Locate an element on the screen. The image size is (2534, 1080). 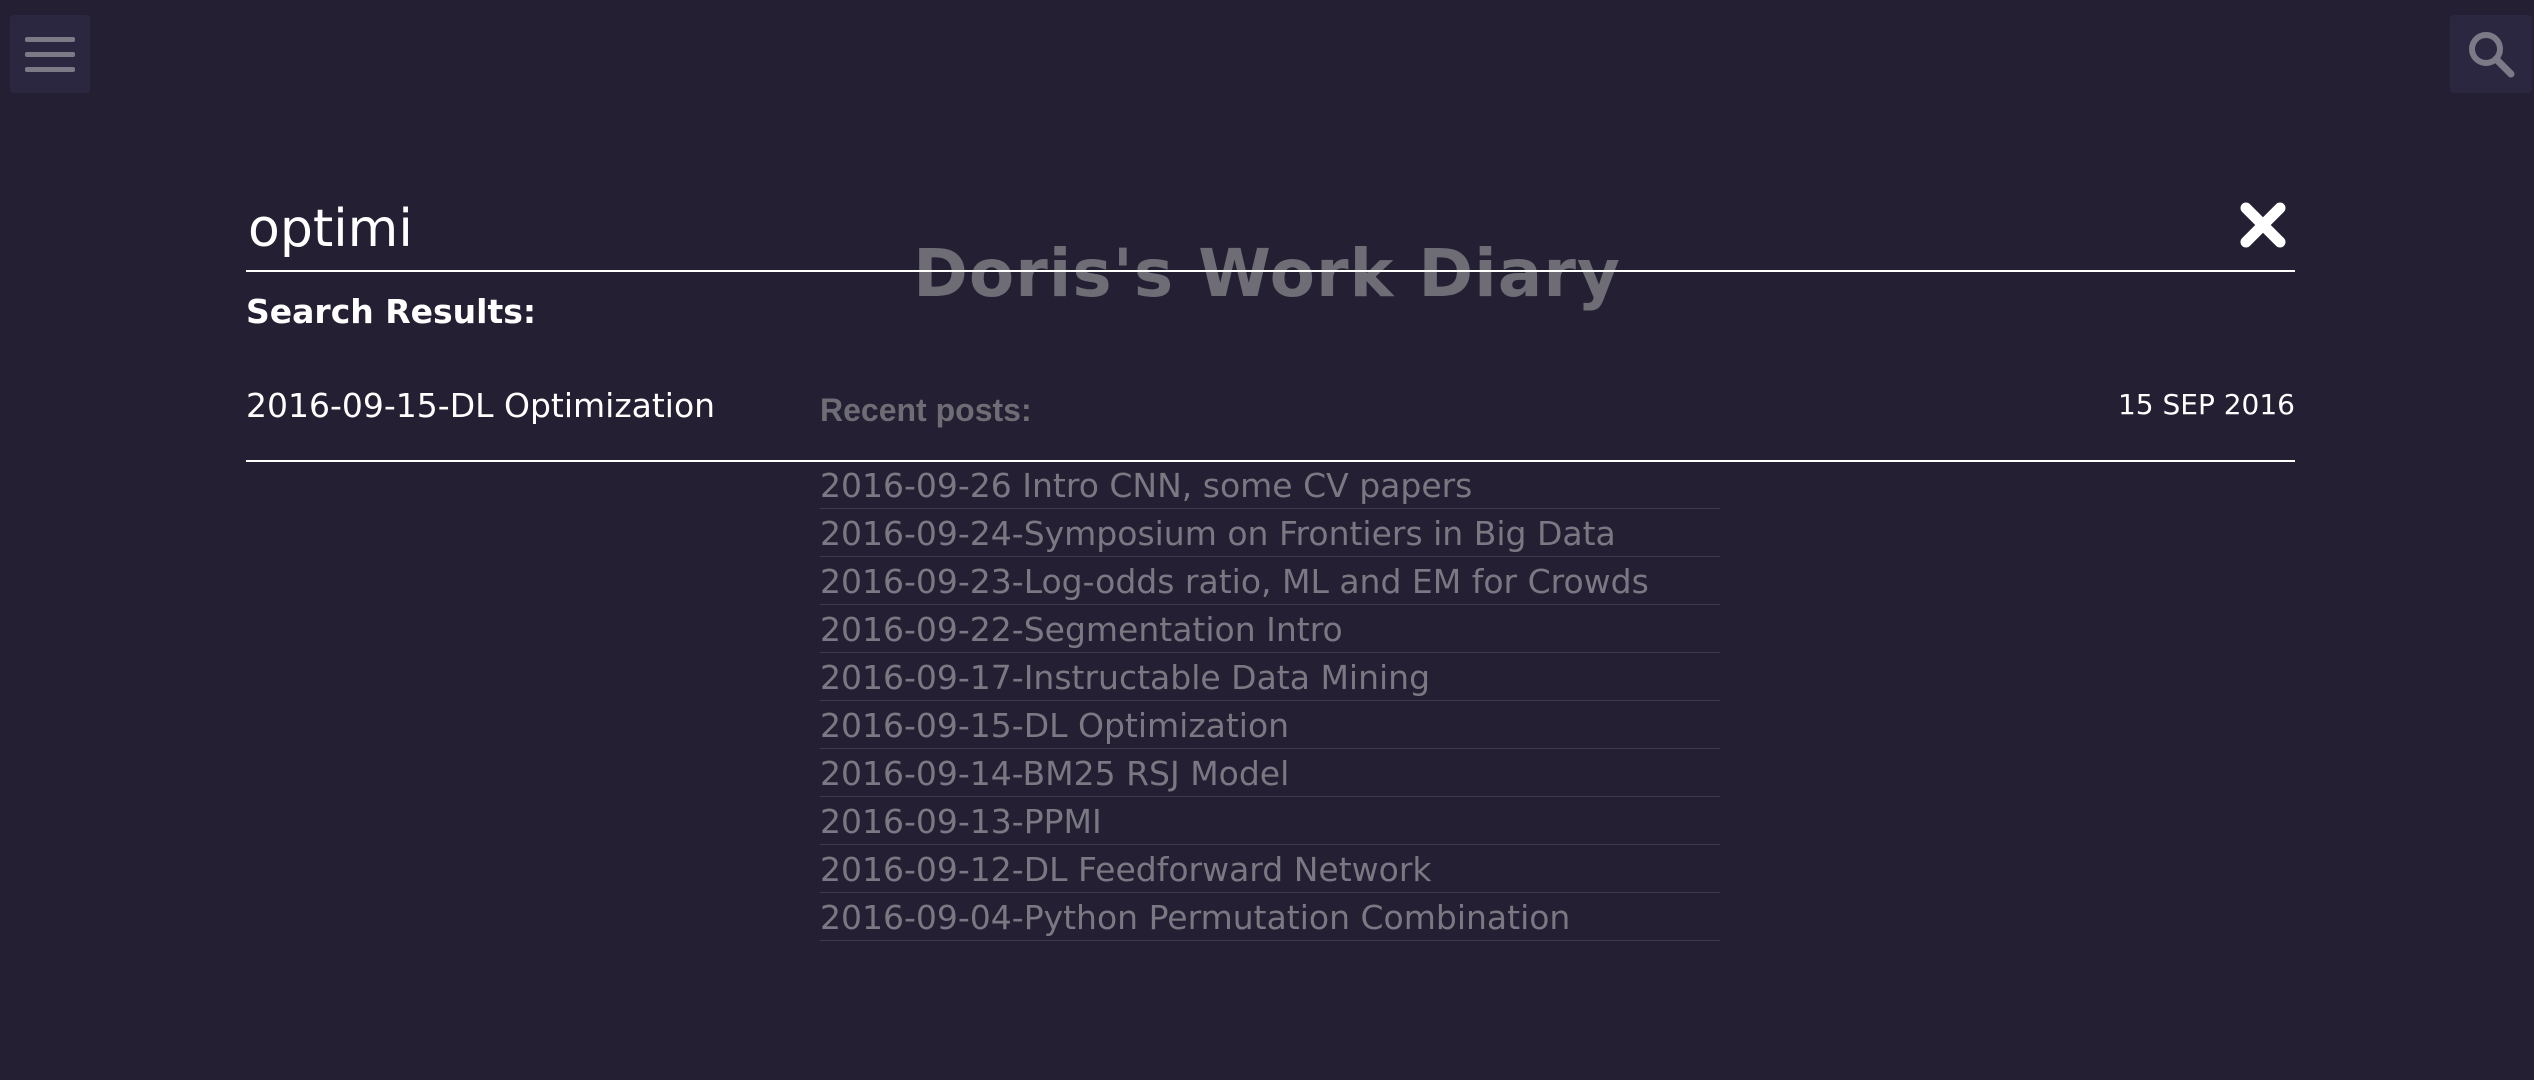
recent-post-link: 2016-09-14-BM25 RSJ Model is located at coordinates (1270, 773).